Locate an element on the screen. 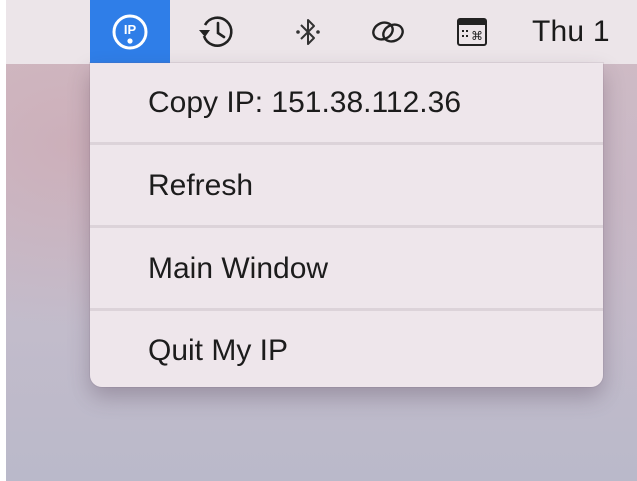 The image size is (637, 481). myip-menubar-button: IP is located at coordinates (130, 32).